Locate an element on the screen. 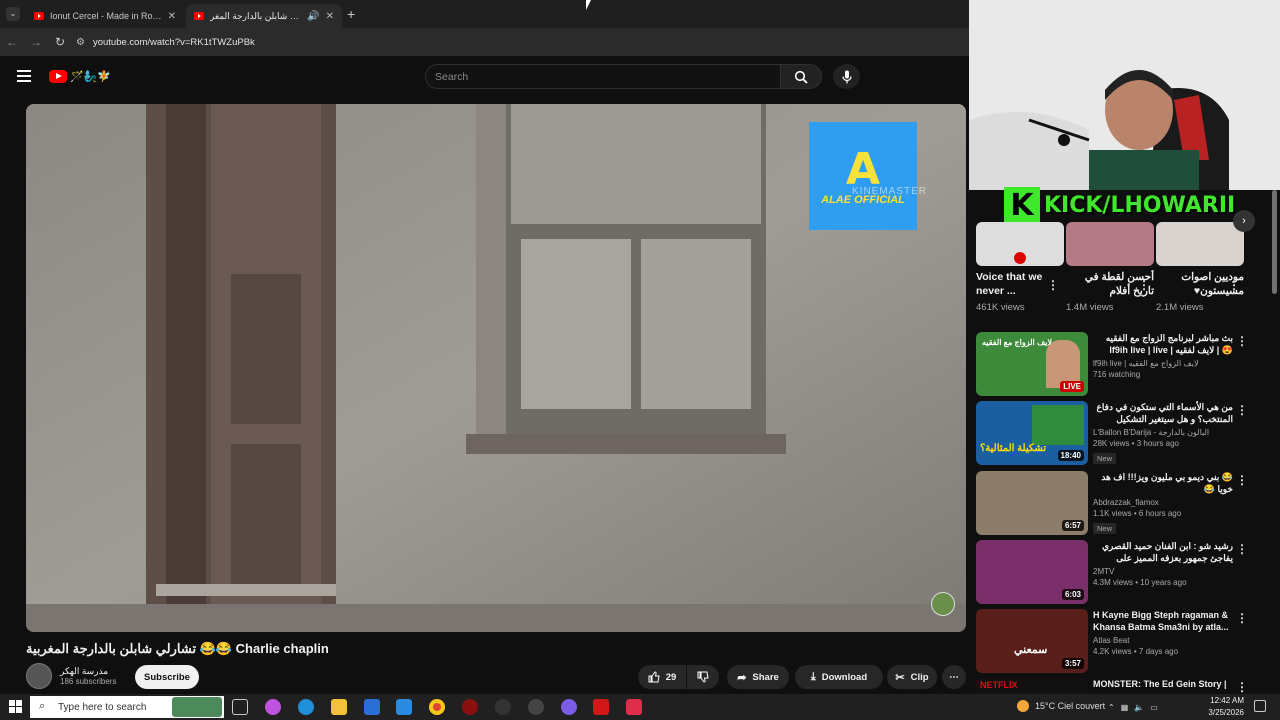  video-channel: 2MTV is located at coordinates (1163, 571).